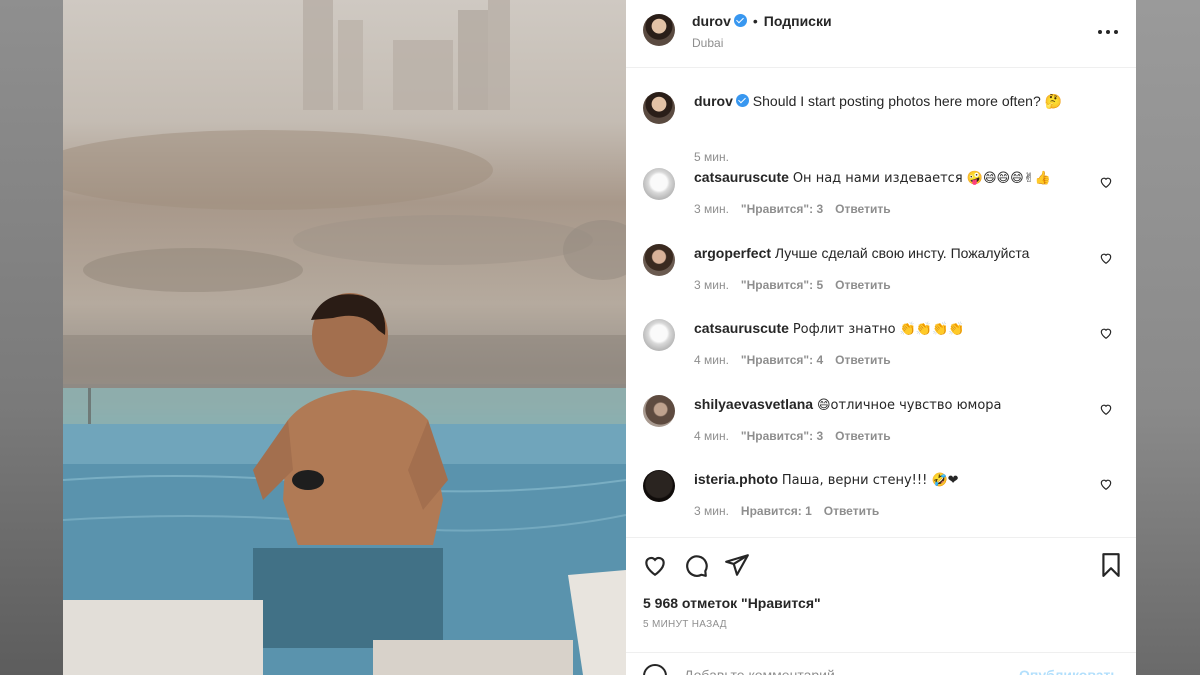 The image size is (1200, 675). Describe the element at coordinates (711, 21) in the screenshot. I see `author-username: durov` at that location.